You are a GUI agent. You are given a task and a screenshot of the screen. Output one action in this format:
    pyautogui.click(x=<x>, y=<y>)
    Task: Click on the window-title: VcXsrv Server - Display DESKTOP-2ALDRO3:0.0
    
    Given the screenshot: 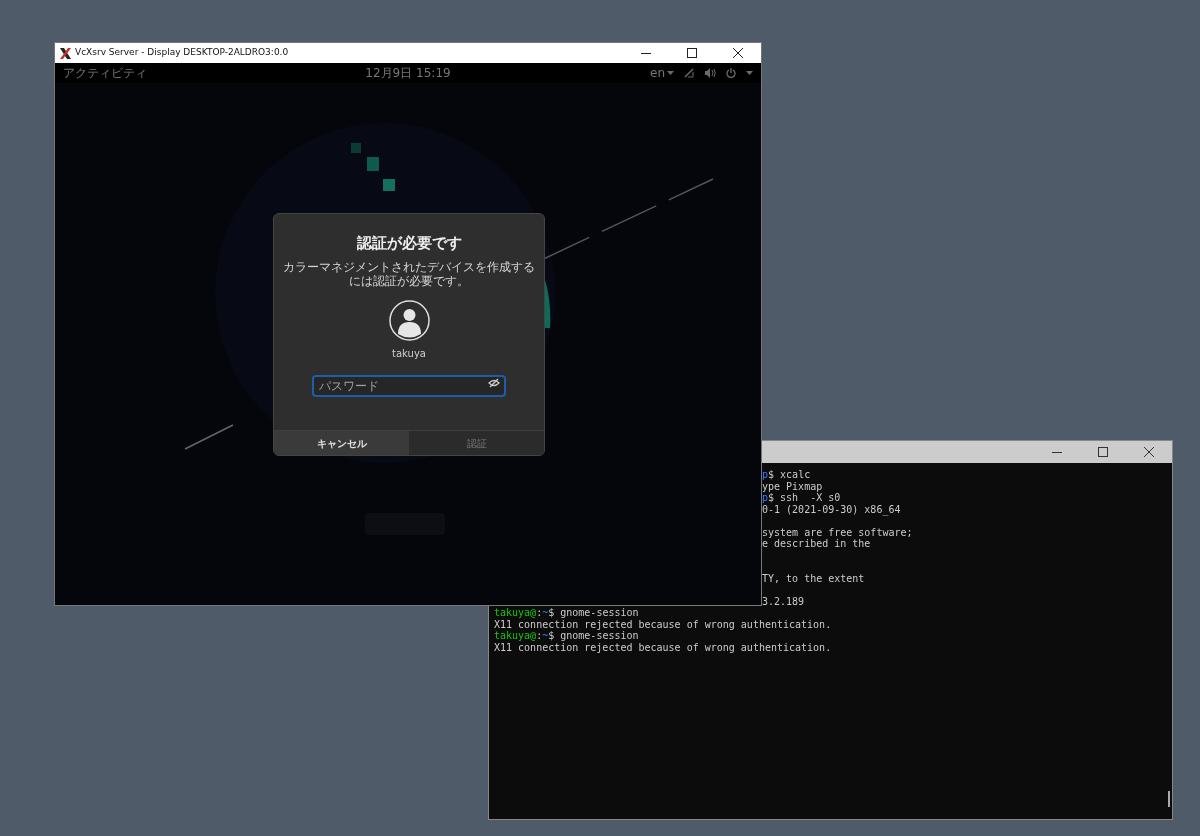 What is the action you would take?
    pyautogui.click(x=182, y=53)
    